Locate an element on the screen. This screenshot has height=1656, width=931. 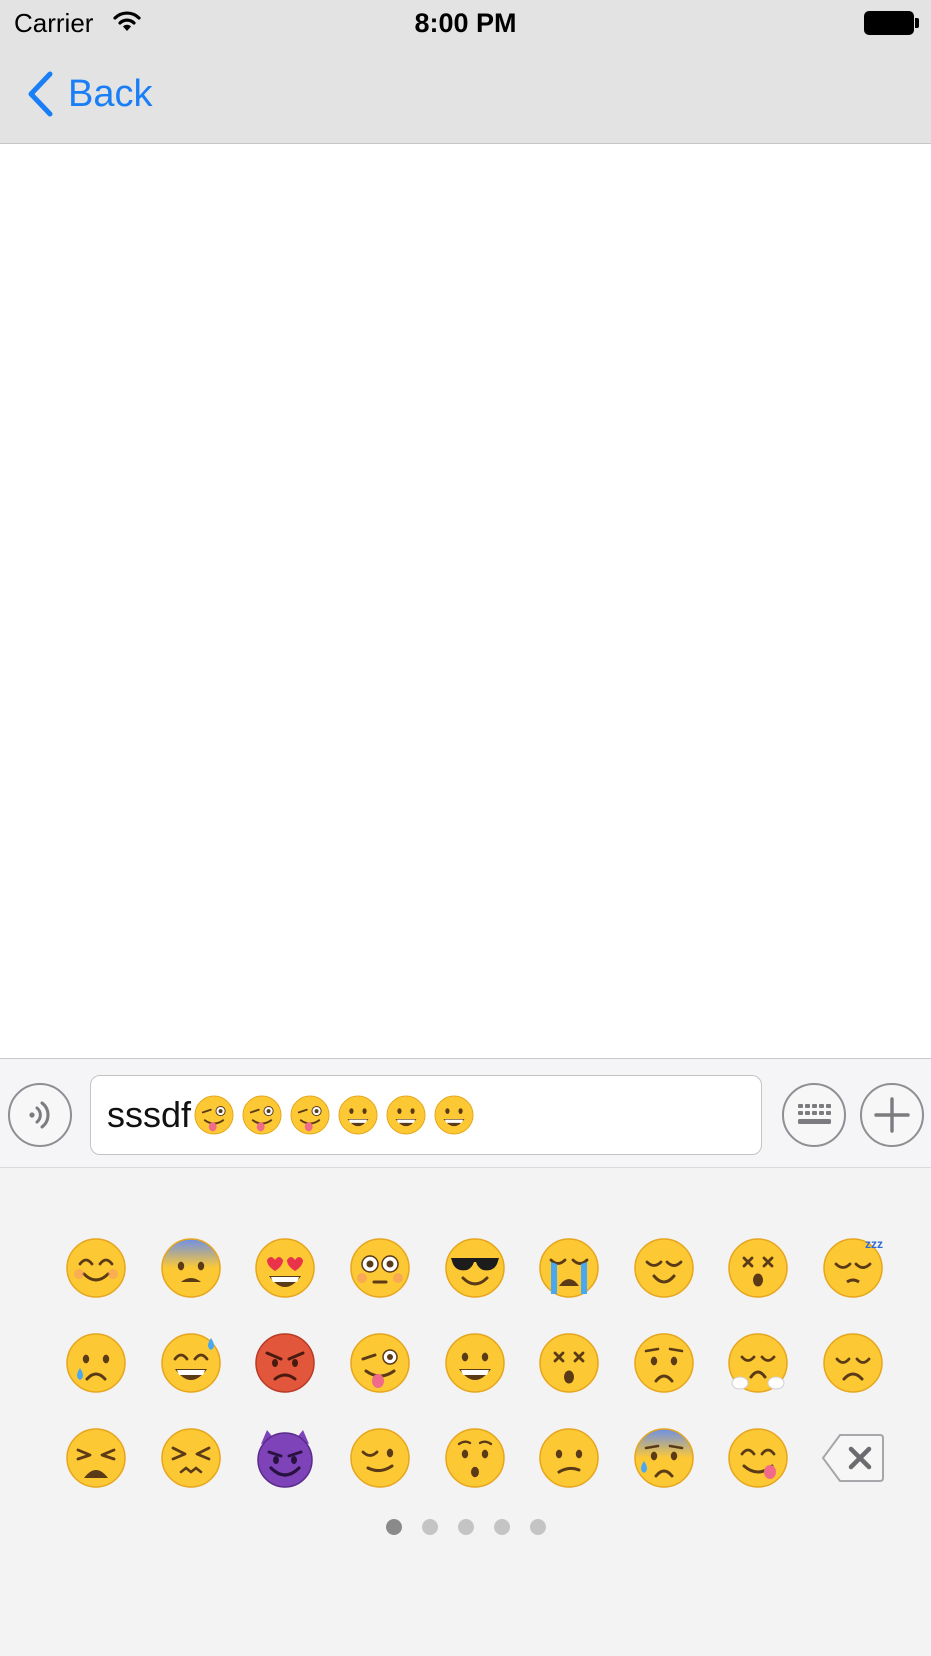
delete-key is located at coordinates (853, 1457).